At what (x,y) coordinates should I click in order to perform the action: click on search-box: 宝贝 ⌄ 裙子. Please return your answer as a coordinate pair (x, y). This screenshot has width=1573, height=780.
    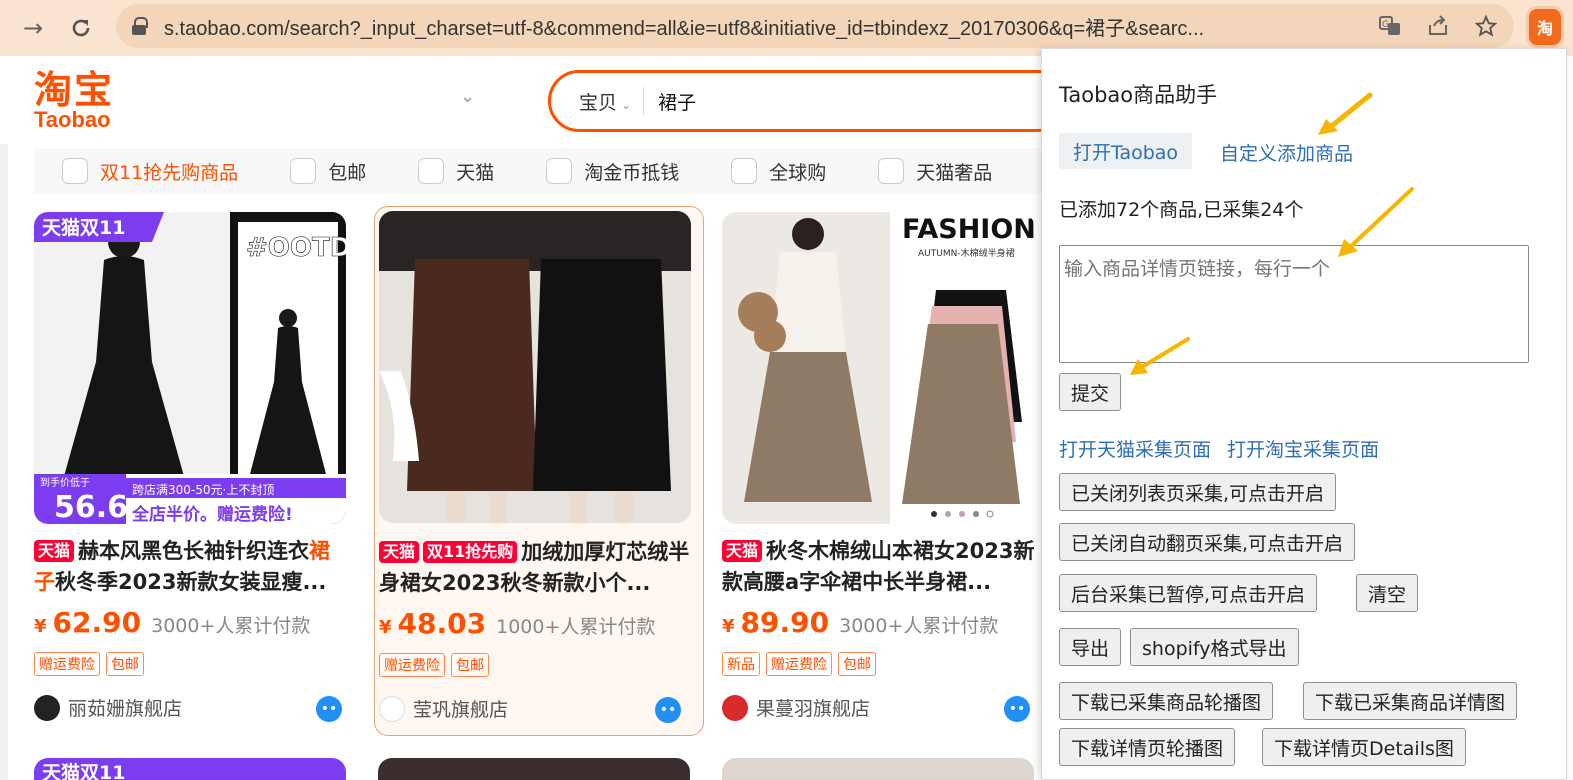
    Looking at the image, I should click on (808, 101).